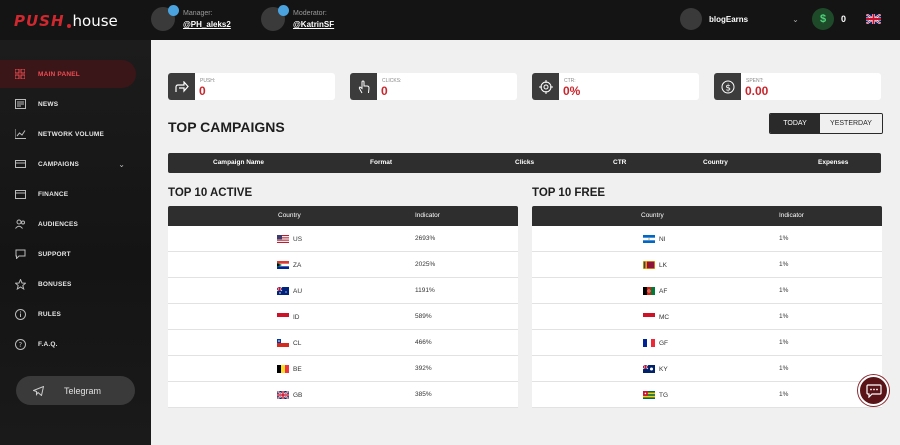  I want to click on flag-gf-icon, so click(649, 343).